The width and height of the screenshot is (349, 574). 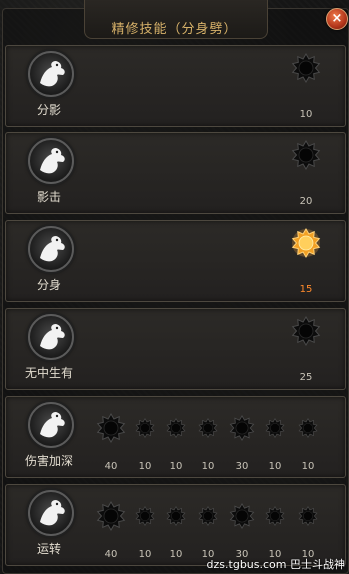 I want to click on skill-row: 影击 20, so click(x=175, y=173).